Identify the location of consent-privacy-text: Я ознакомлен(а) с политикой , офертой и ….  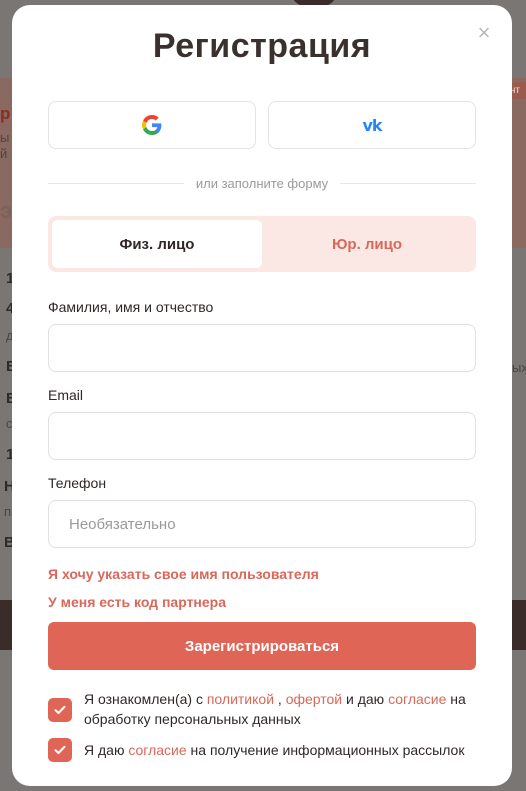
(281, 709).